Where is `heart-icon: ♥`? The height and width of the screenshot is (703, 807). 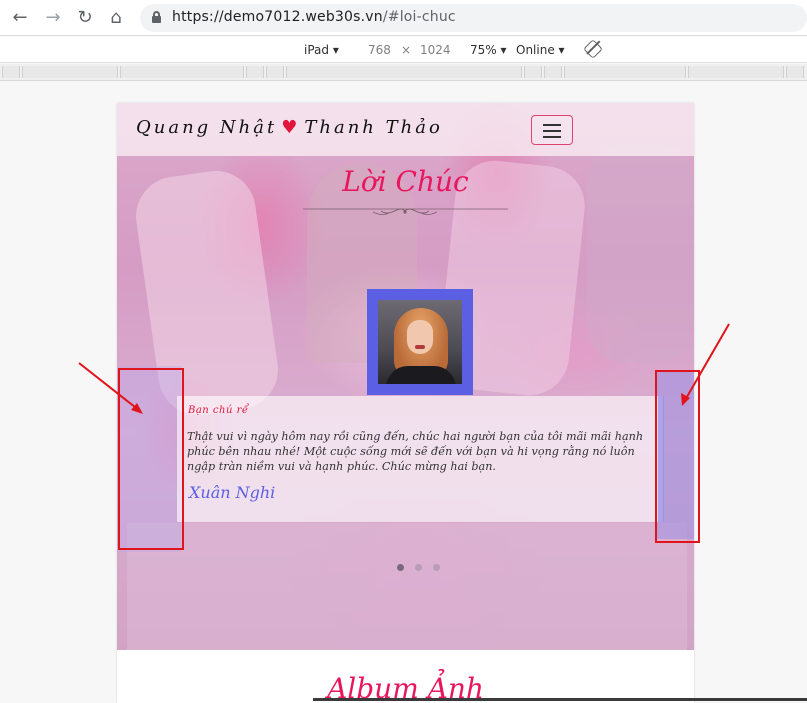 heart-icon: ♥ is located at coordinates (291, 127).